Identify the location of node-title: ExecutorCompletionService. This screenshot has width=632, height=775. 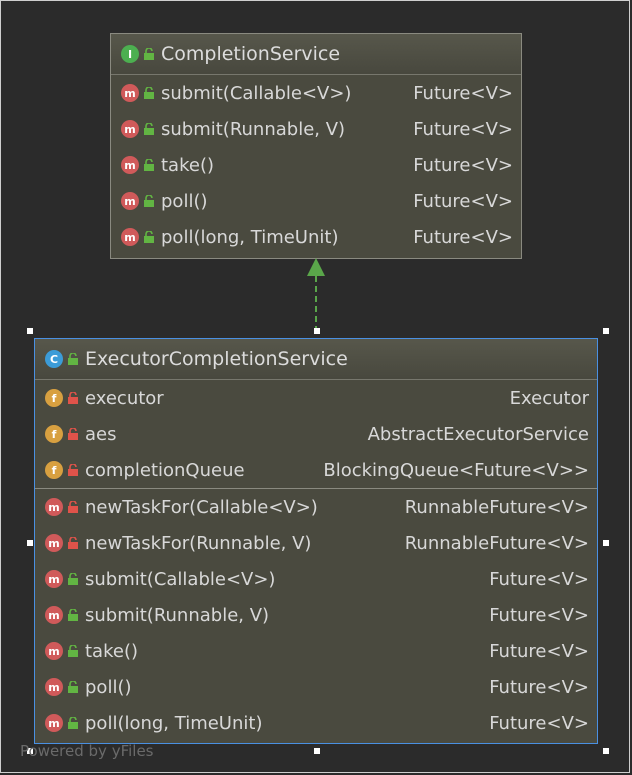
(216, 359).